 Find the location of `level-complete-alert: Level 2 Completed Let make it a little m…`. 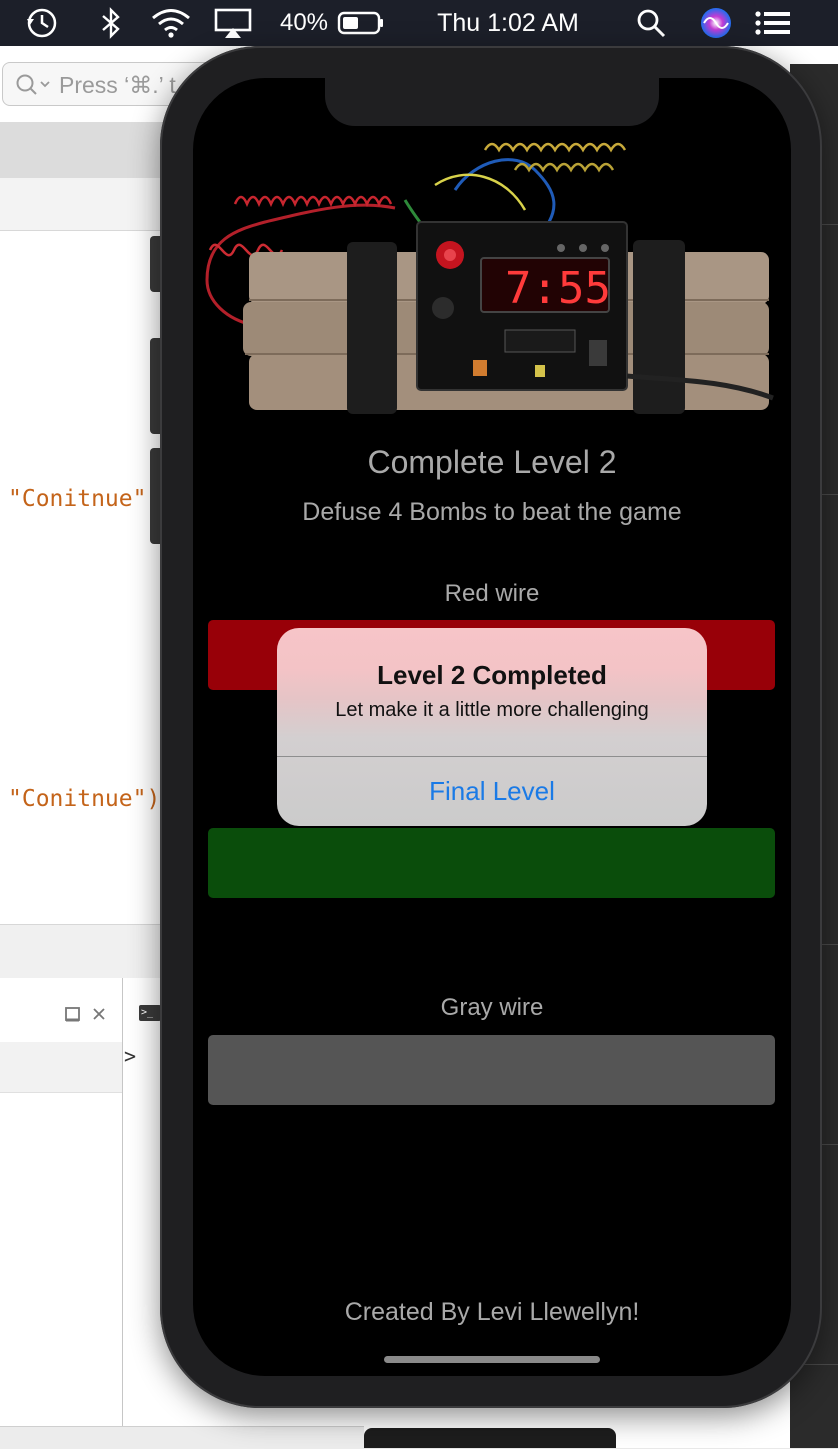

level-complete-alert: Level 2 Completed Let make it a little m… is located at coordinates (492, 727).